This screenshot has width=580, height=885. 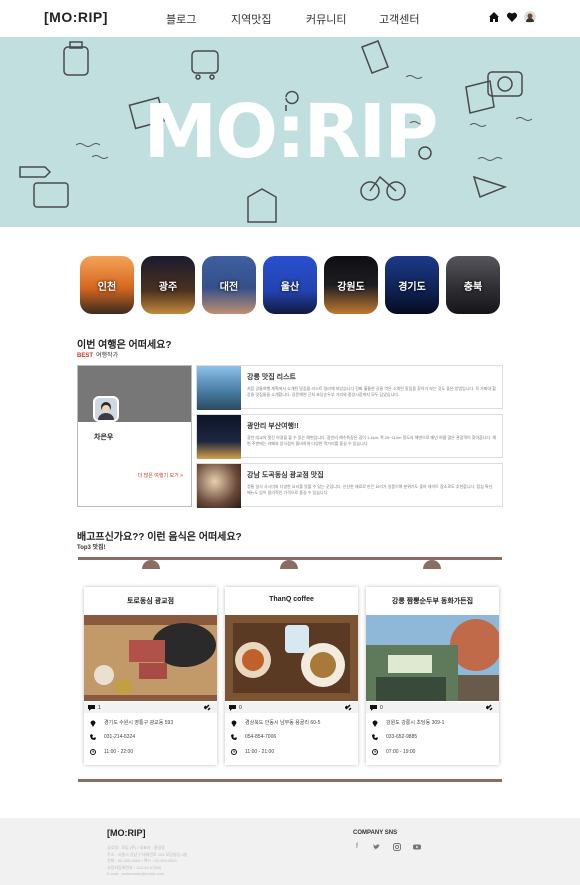 What do you see at coordinates (124, 345) in the screenshot?
I see `travel-section-title: 이번 여행은 어떠세요?` at bounding box center [124, 345].